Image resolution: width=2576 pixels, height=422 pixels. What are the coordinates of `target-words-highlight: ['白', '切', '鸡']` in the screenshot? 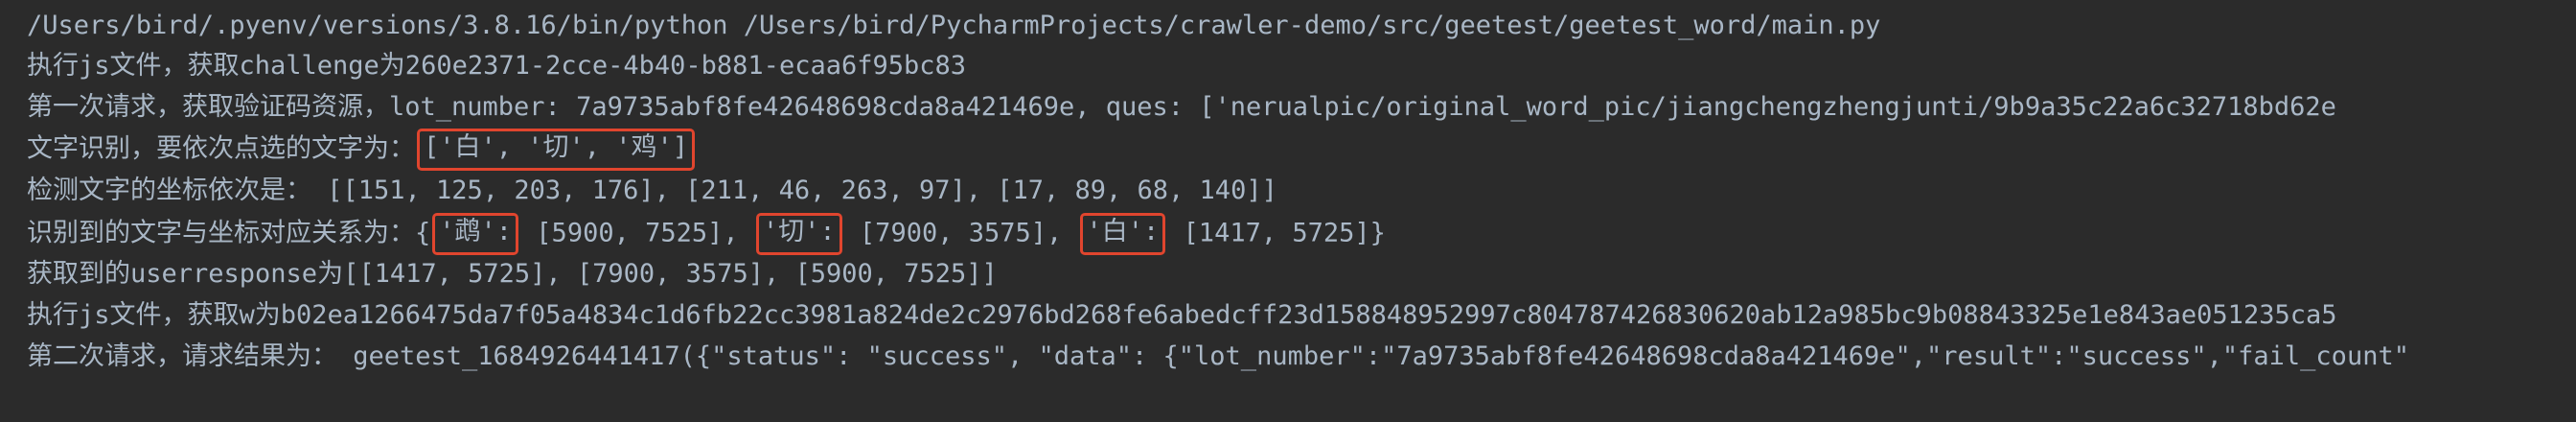 It's located at (556, 150).